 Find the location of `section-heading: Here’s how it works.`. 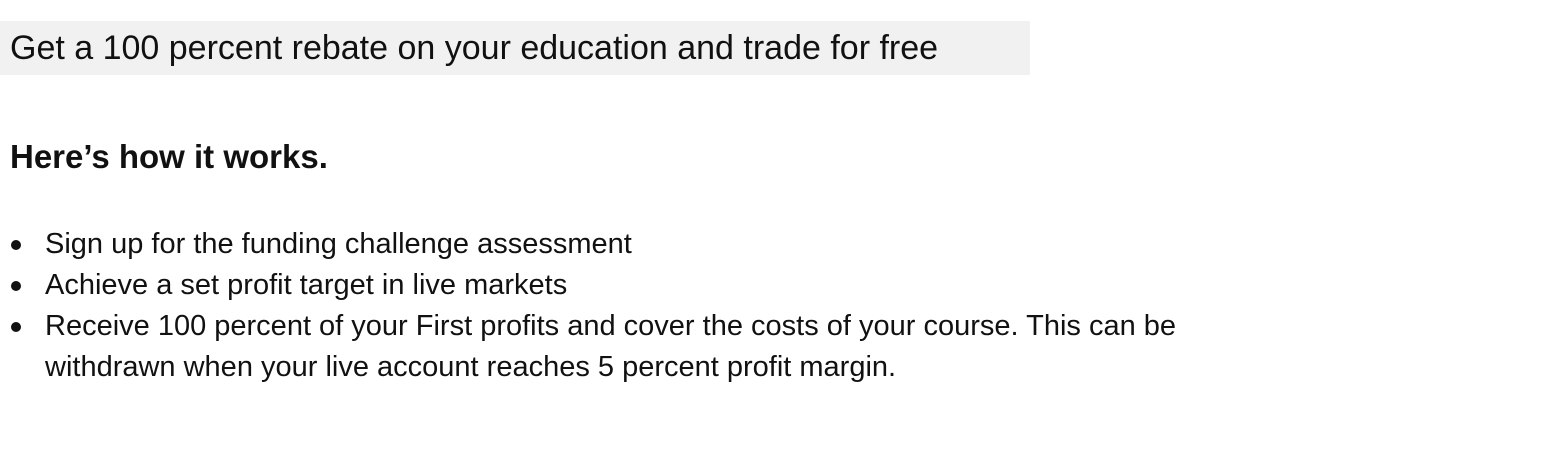

section-heading: Here’s how it works. is located at coordinates (169, 156).